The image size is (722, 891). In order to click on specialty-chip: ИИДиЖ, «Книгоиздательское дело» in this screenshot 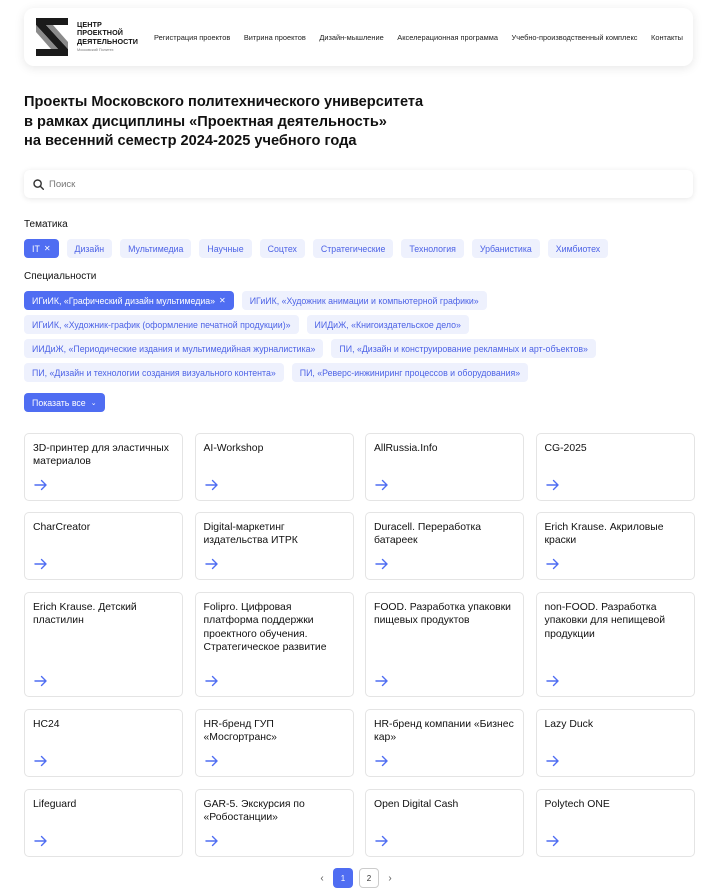, I will do `click(387, 324)`.